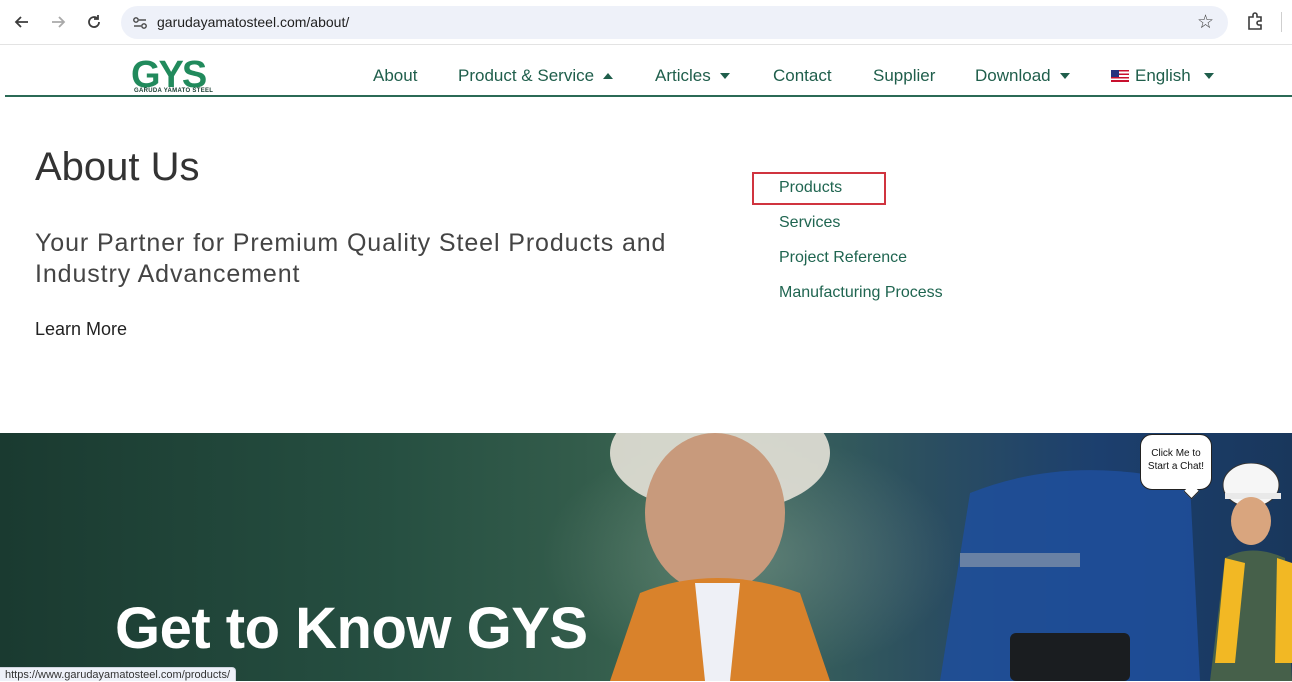 The height and width of the screenshot is (682, 1292). I want to click on menu-supplier-label: Supplier, so click(904, 75).